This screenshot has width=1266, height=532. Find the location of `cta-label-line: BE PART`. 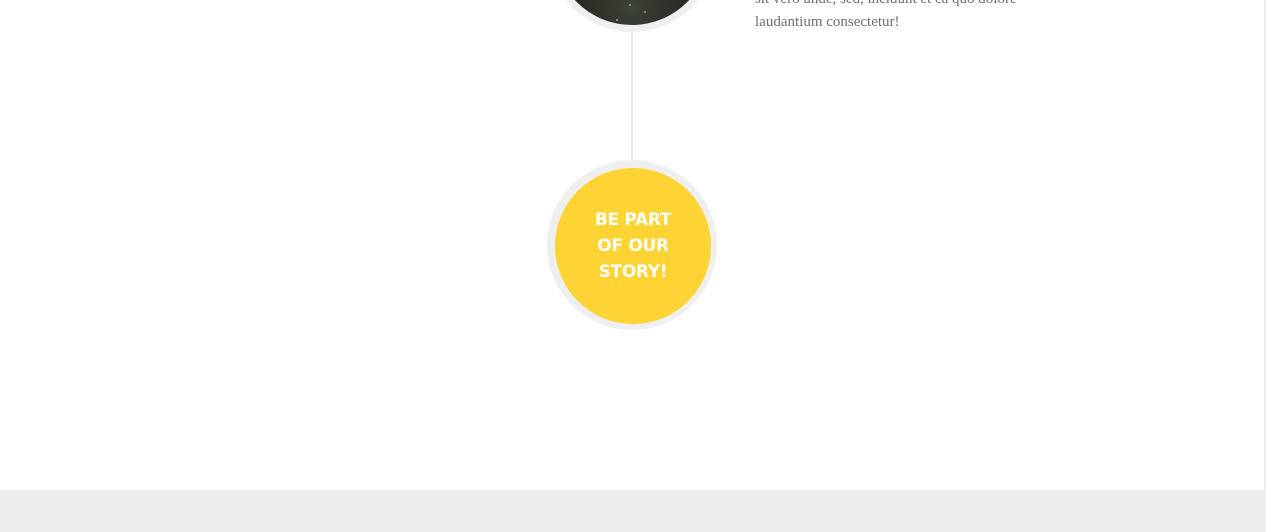

cta-label-line: BE PART is located at coordinates (633, 220).